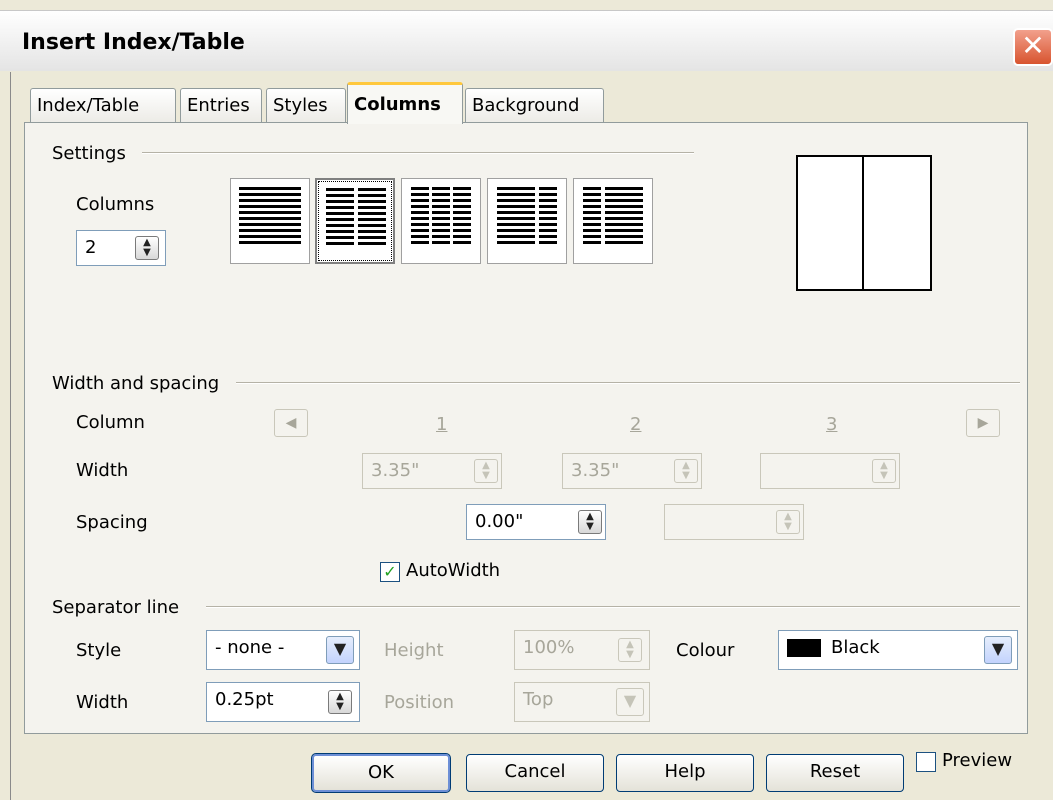 Image resolution: width=1053 pixels, height=800 pixels. Describe the element at coordinates (115, 204) in the screenshot. I see `columns-label: Columns` at that location.